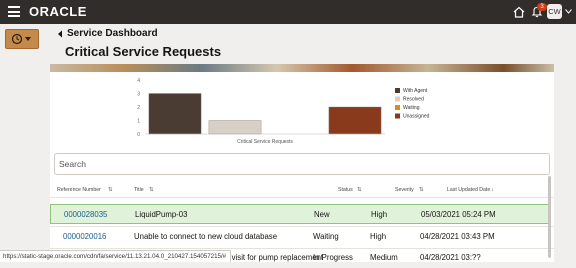 The height and width of the screenshot is (268, 576). What do you see at coordinates (161, 214) in the screenshot?
I see `row-title: LiquidPump-03` at bounding box center [161, 214].